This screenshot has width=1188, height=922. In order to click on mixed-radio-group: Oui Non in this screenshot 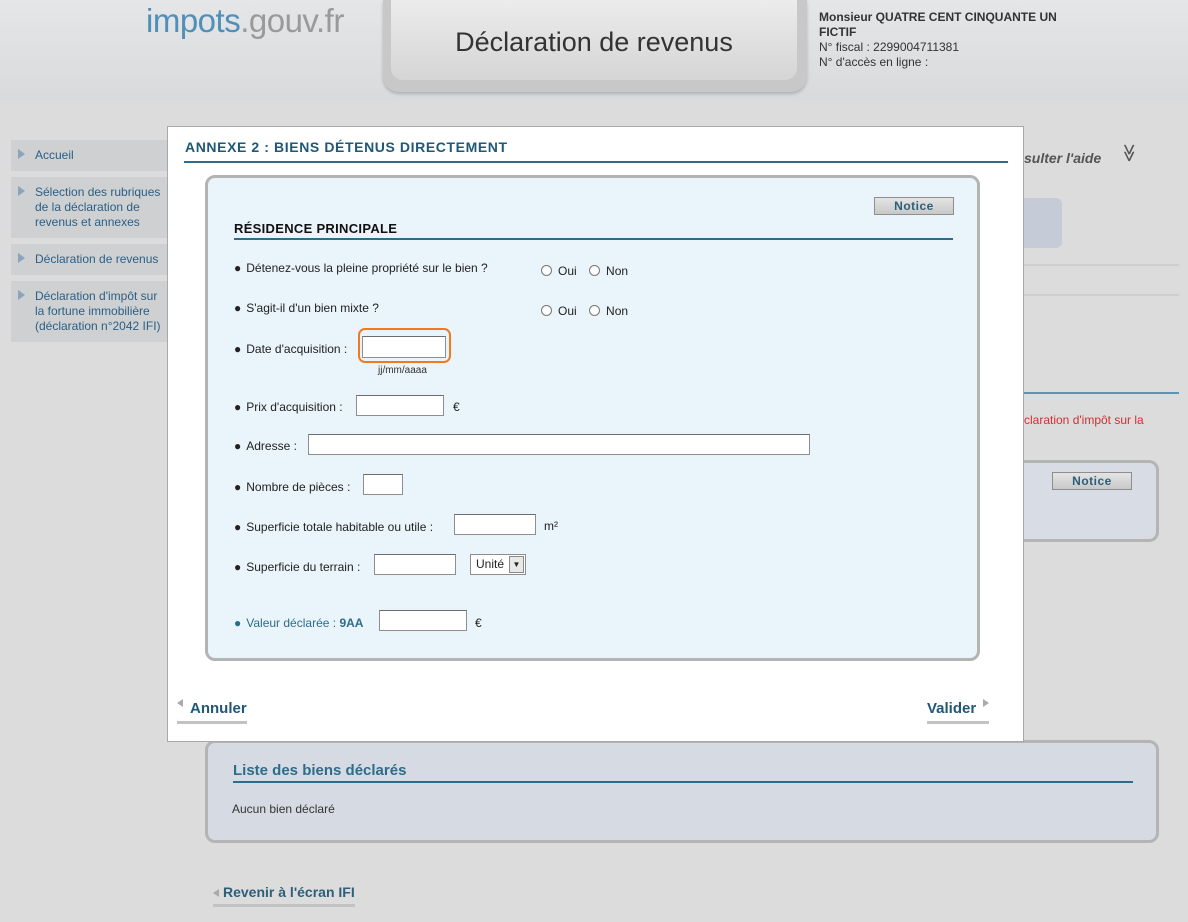, I will do `click(589, 311)`.